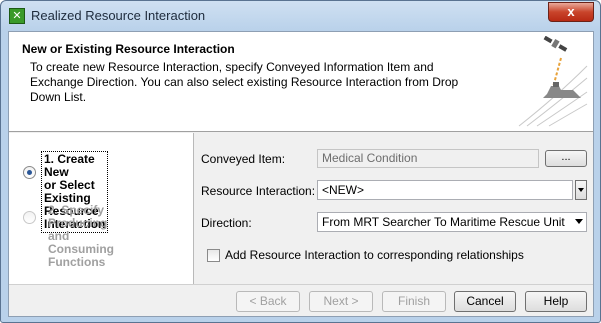  I want to click on step-2-label-line-2: Consuming Functions, so click(81, 255).